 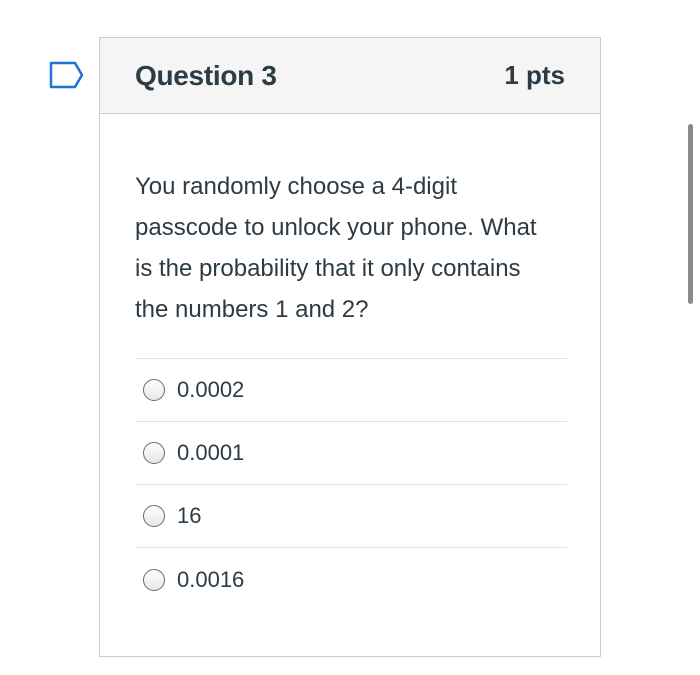 I want to click on answer-option: 16, so click(x=351, y=516).